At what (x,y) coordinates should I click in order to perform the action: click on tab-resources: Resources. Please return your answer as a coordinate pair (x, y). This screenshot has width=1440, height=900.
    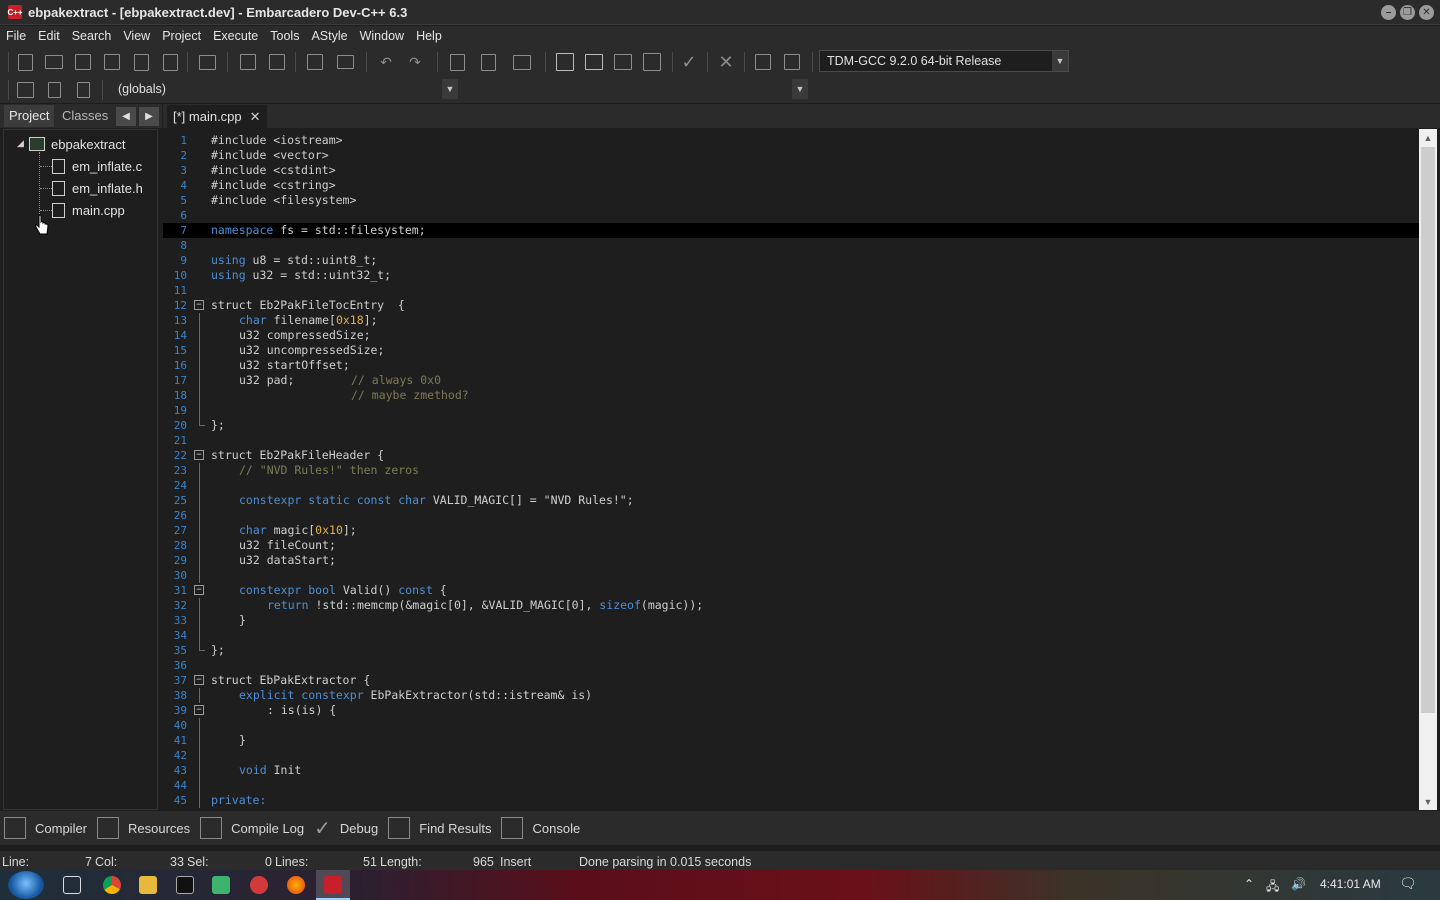
    Looking at the image, I should click on (144, 828).